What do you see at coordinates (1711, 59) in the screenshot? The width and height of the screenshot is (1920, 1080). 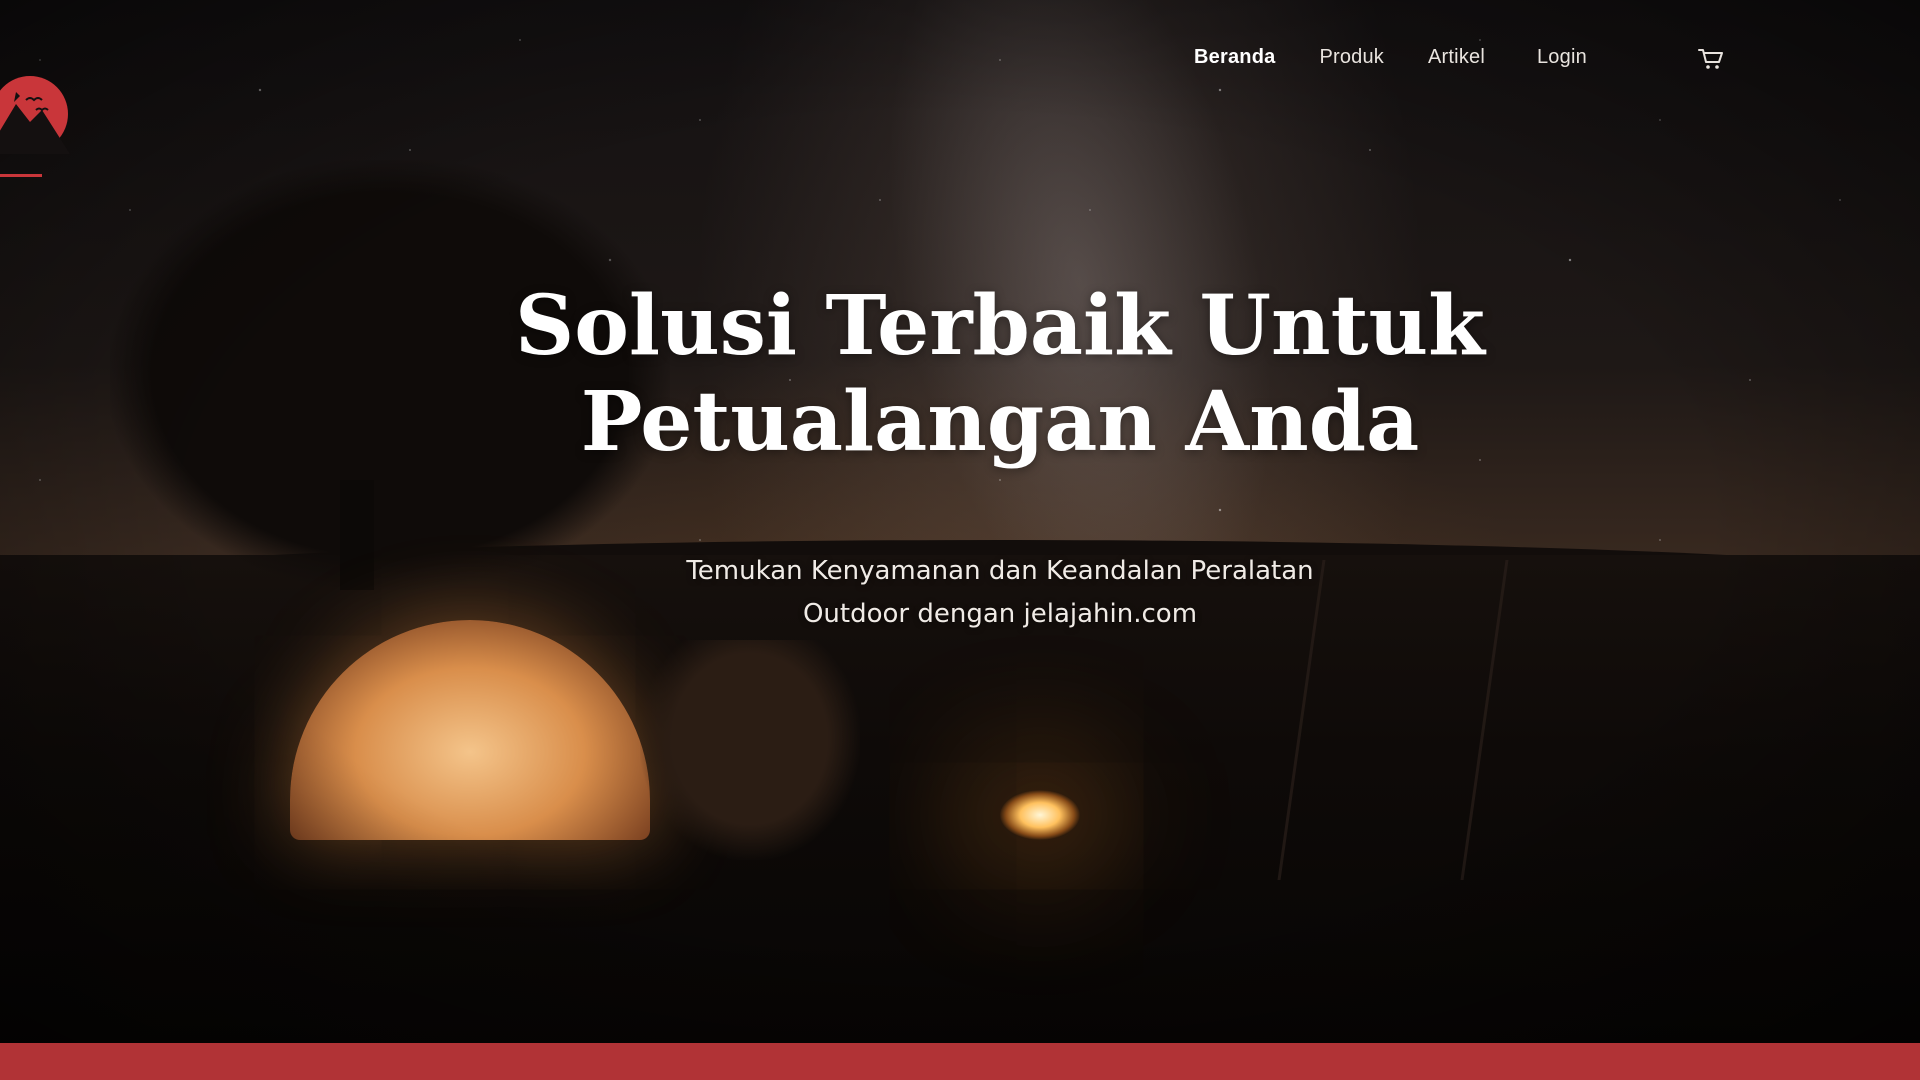 I see `cart-icon` at bounding box center [1711, 59].